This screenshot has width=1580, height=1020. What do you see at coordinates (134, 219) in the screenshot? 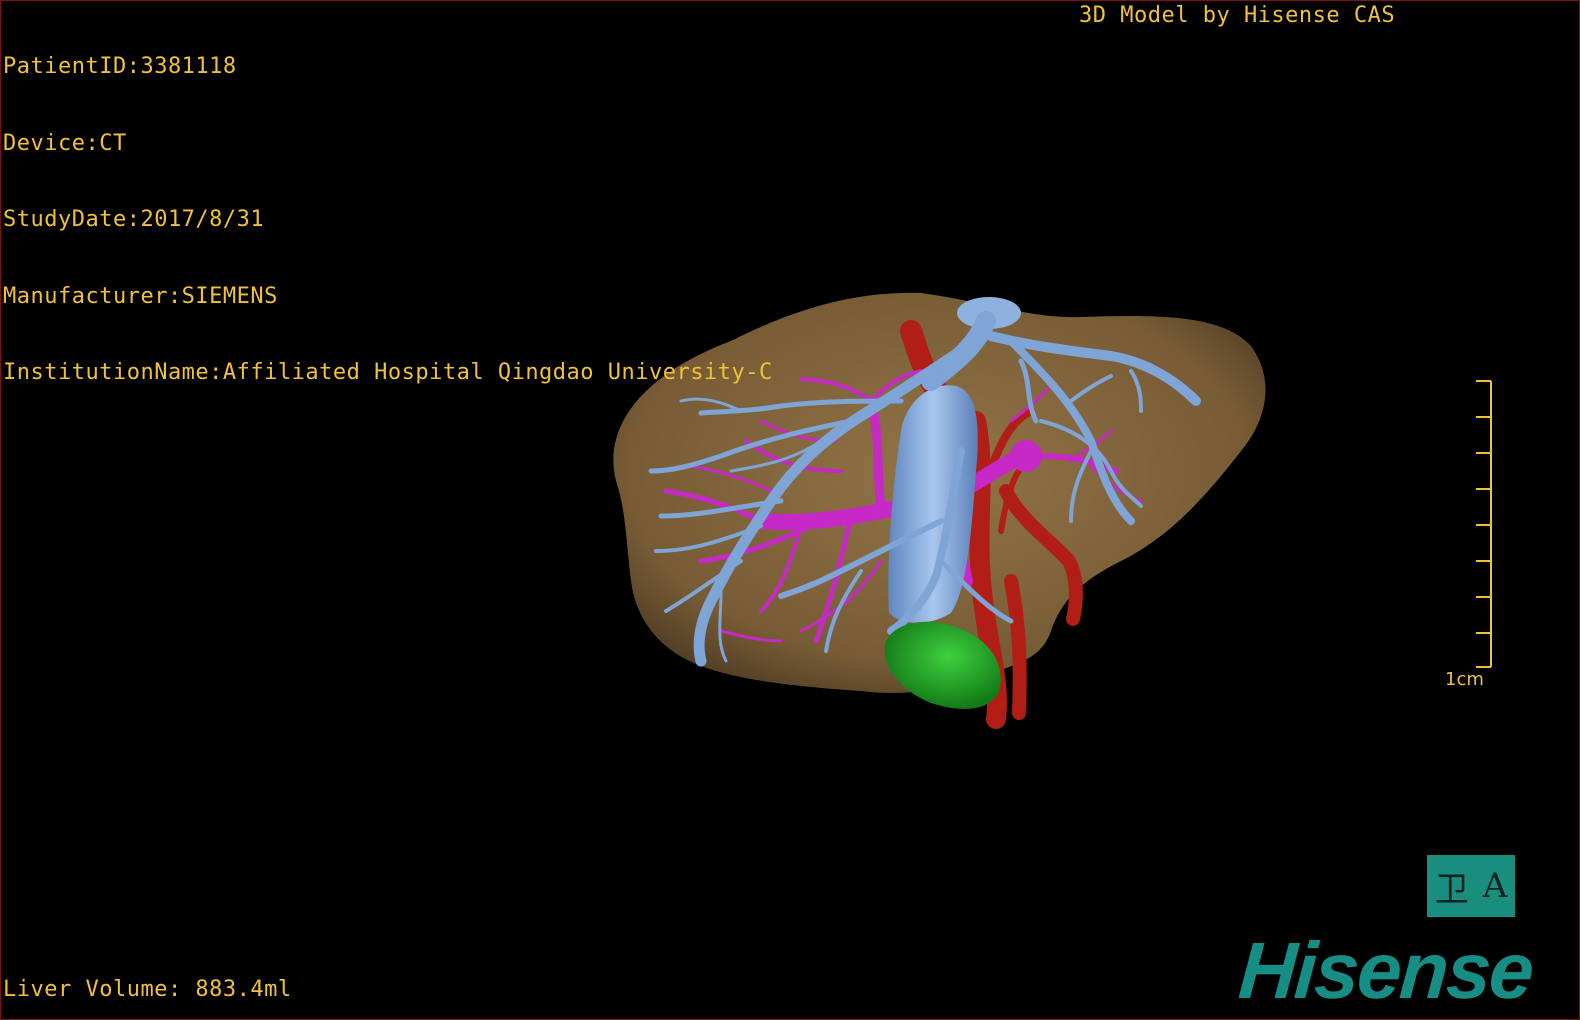
I see `study-date: StudyDate:2017/8/31` at bounding box center [134, 219].